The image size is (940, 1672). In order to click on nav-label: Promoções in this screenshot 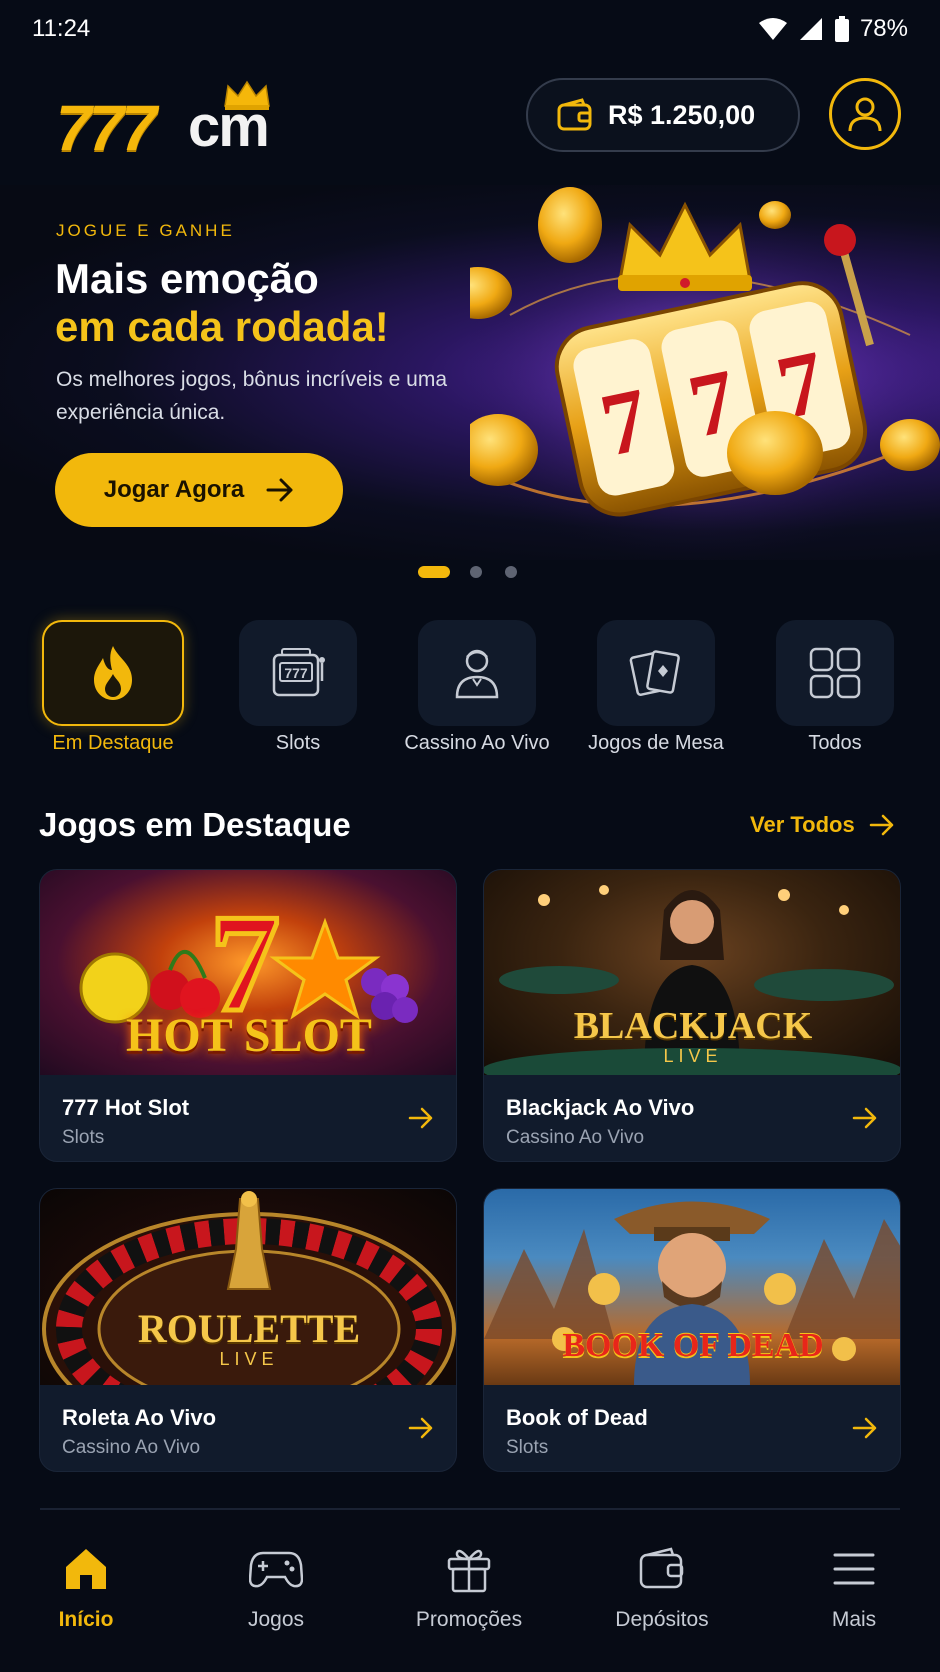, I will do `click(469, 1619)`.